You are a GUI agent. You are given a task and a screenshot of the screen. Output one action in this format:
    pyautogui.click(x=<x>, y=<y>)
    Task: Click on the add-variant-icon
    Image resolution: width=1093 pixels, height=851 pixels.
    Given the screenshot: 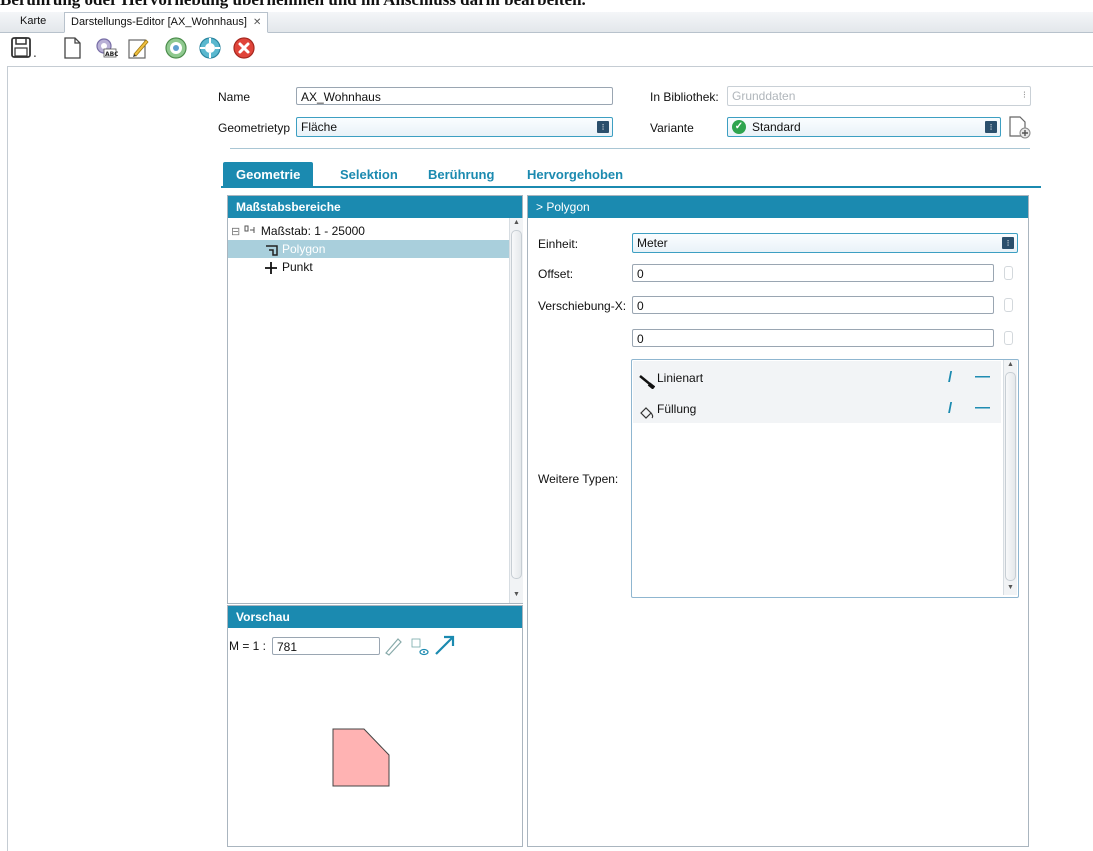 What is the action you would take?
    pyautogui.click(x=1019, y=128)
    